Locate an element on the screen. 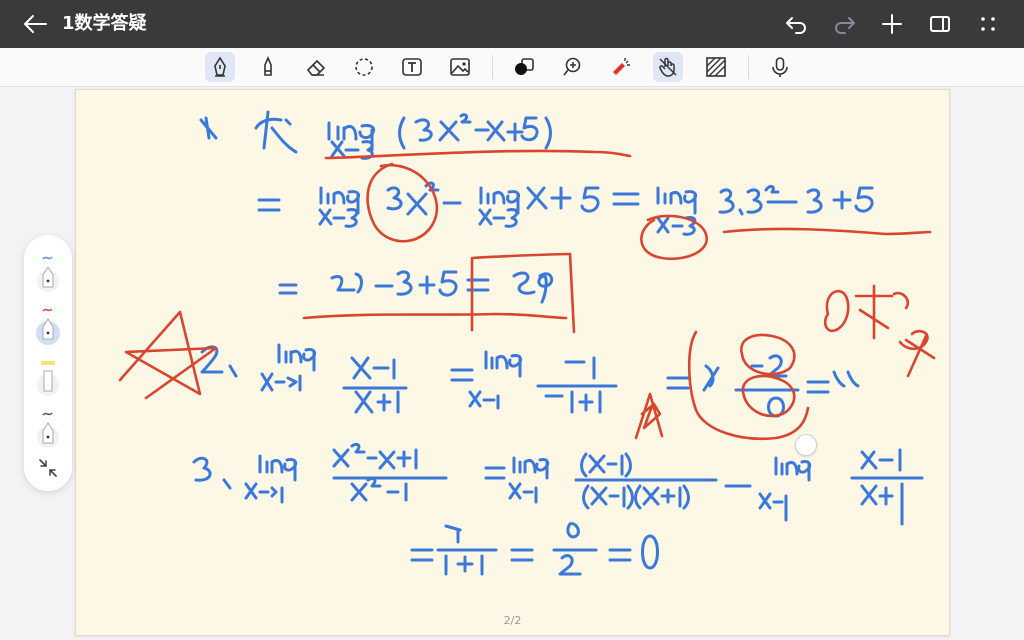 This screenshot has width=1024, height=640. marker-icon is located at coordinates (268, 66).